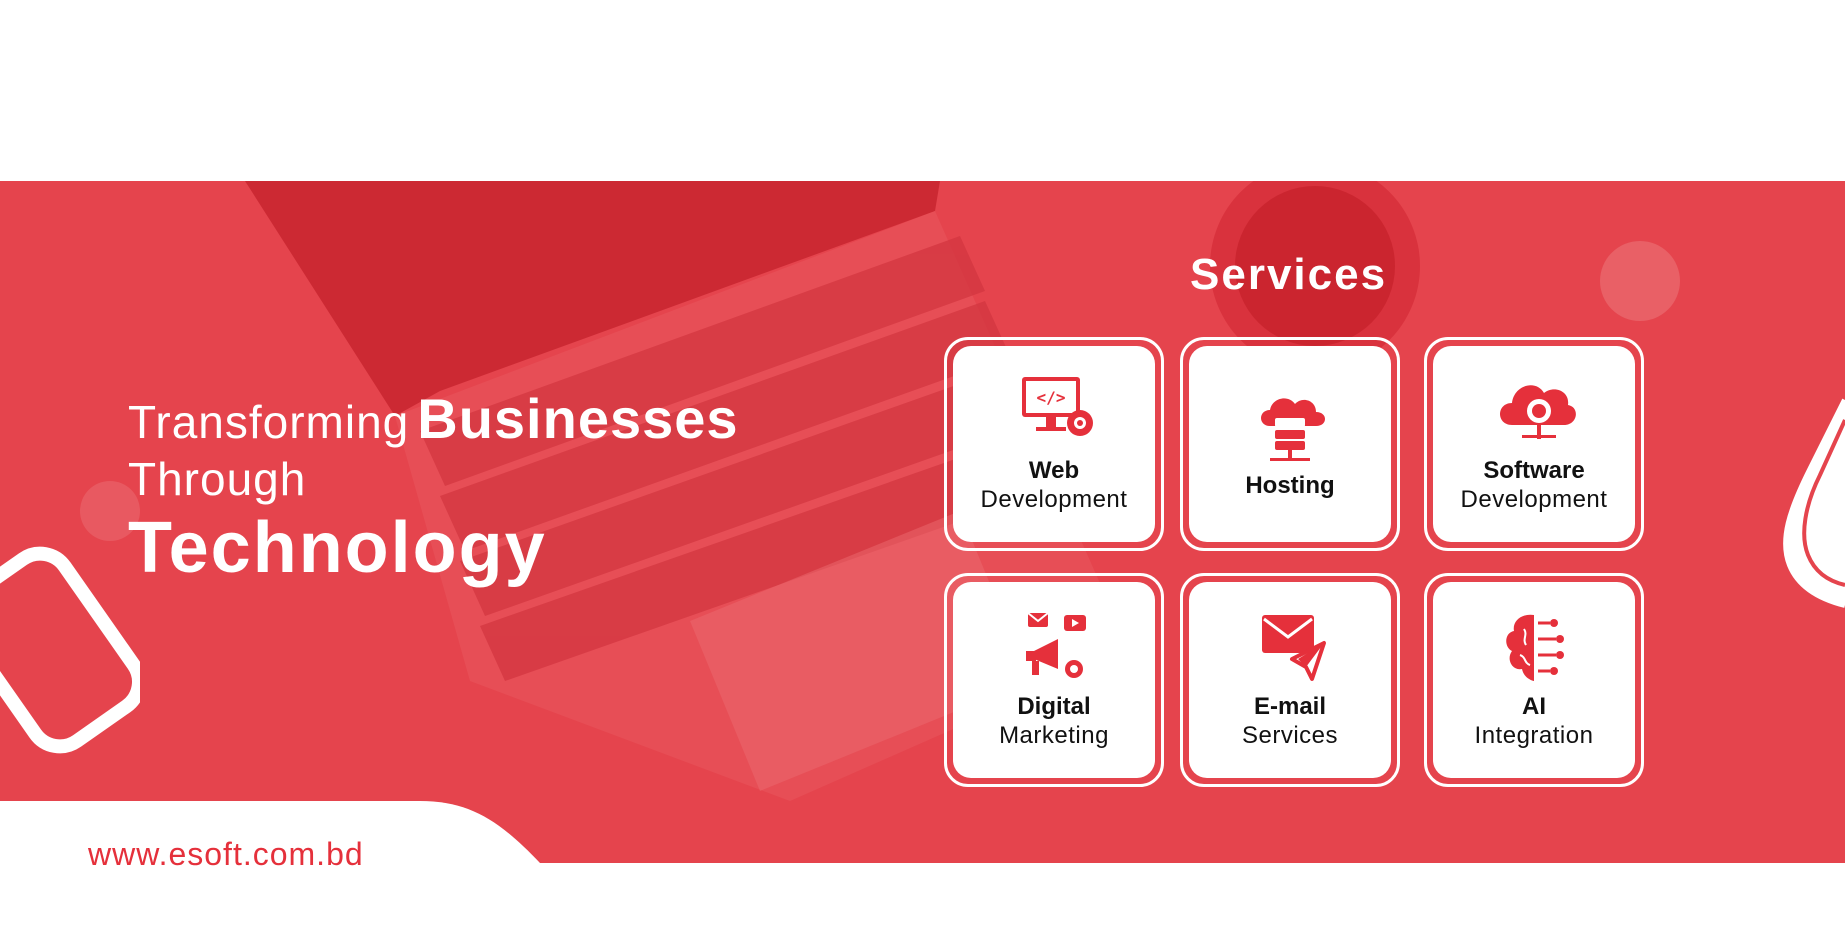 This screenshot has height=945, width=1845. I want to click on service-title: Web, so click(1054, 470).